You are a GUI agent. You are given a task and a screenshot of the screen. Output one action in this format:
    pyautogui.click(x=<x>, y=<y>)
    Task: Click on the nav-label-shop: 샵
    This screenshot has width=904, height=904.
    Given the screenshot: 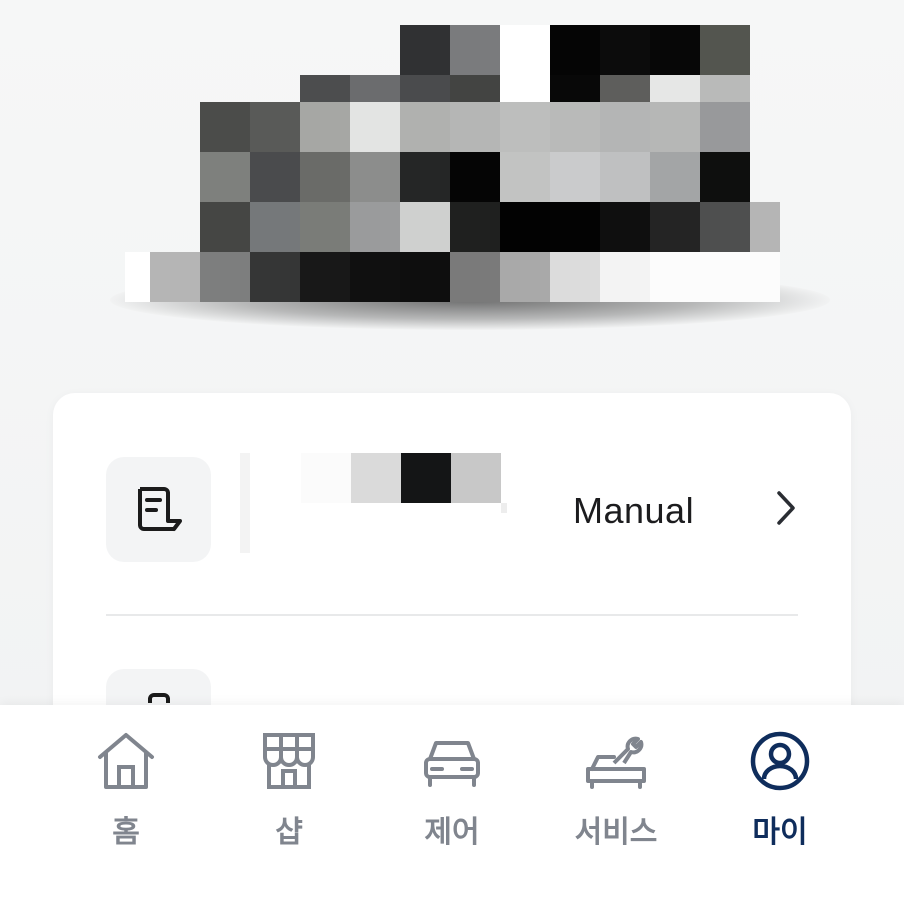 What is the action you would take?
    pyautogui.click(x=289, y=832)
    